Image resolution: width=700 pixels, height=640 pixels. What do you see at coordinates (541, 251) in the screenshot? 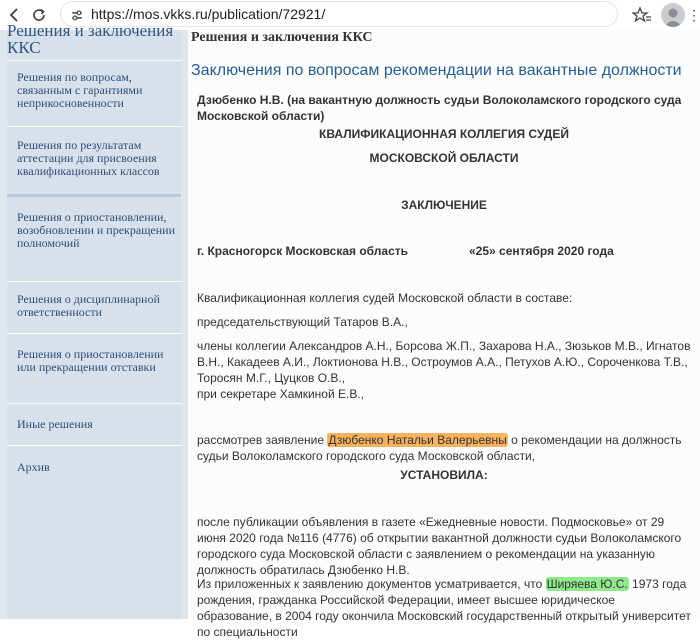
I see `document-date: «25» сентября 2020 года` at bounding box center [541, 251].